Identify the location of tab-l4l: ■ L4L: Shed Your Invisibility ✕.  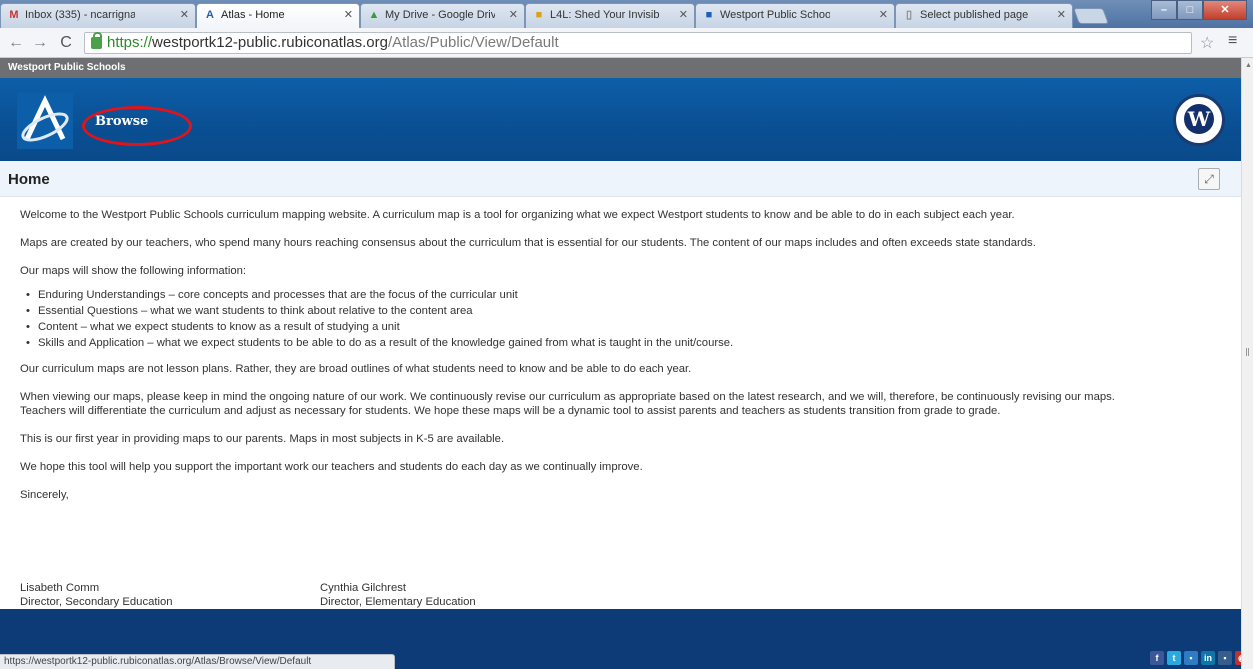
(610, 15).